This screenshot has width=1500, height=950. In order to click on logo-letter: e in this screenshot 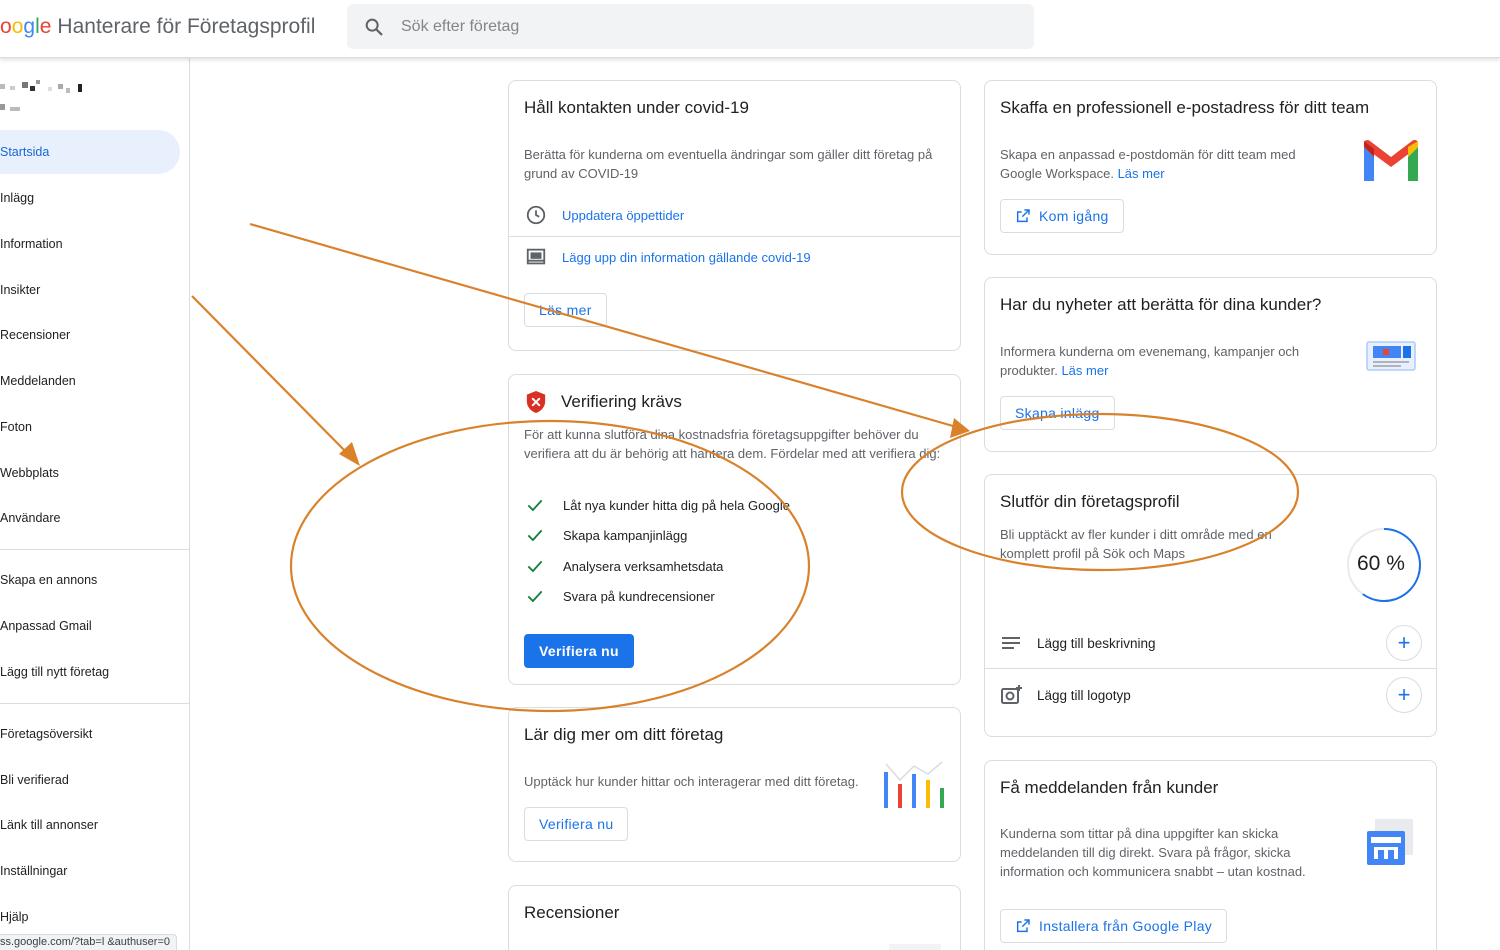, I will do `click(45, 26)`.